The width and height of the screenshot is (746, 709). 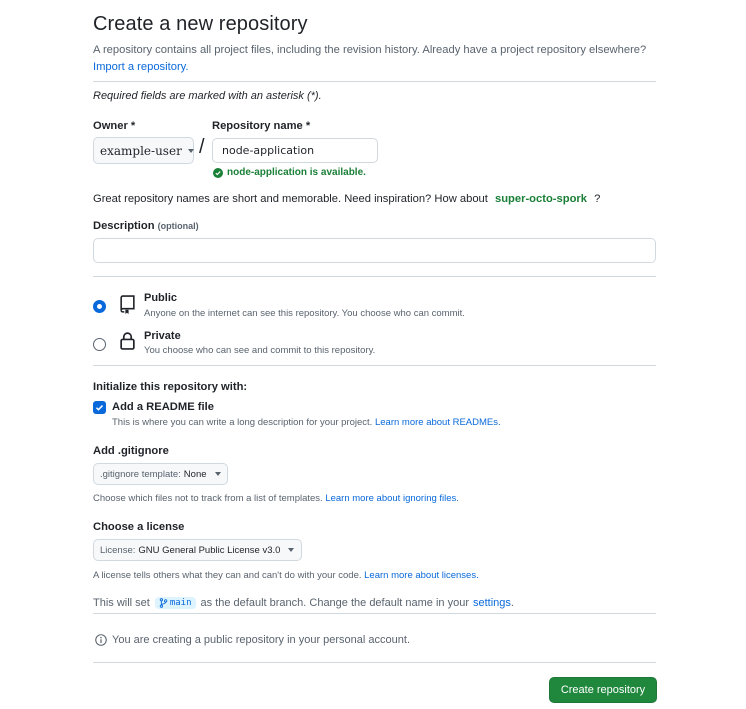 What do you see at coordinates (163, 407) in the screenshot?
I see `readme-label: Add a README file` at bounding box center [163, 407].